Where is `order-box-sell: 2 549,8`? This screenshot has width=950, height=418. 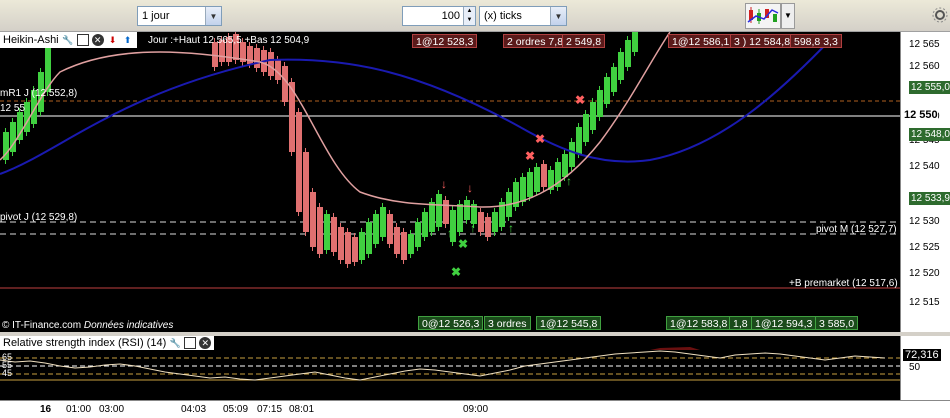 order-box-sell: 2 549,8 is located at coordinates (584, 41).